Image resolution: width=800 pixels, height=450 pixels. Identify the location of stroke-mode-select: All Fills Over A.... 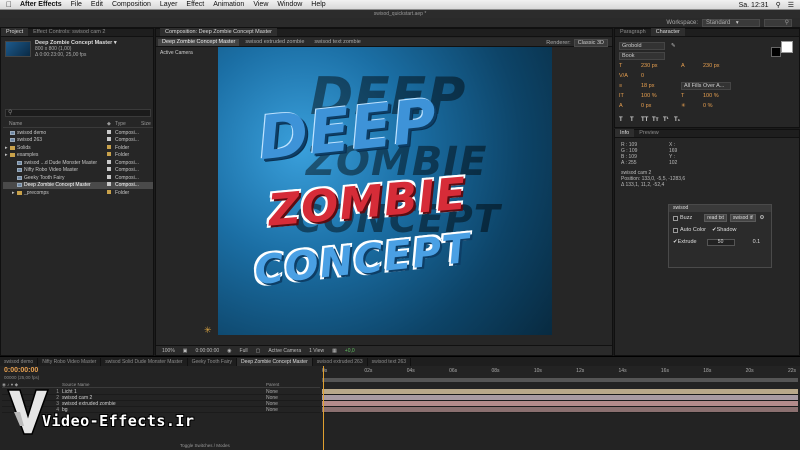
(706, 86).